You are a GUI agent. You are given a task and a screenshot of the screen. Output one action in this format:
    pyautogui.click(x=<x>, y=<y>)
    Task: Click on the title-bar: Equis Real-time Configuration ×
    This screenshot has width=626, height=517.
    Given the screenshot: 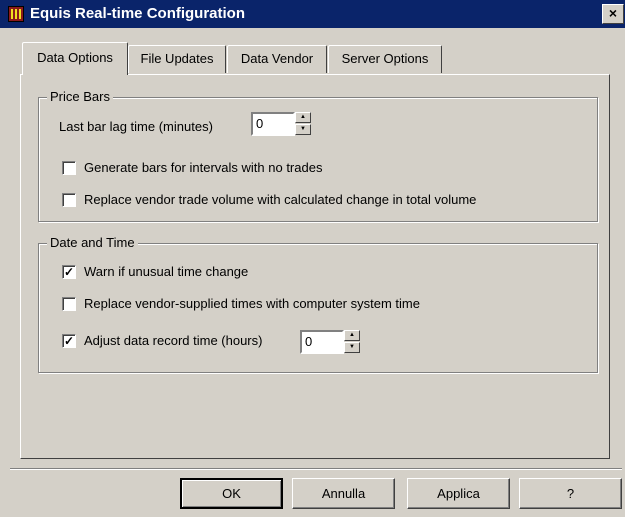 What is the action you would take?
    pyautogui.click(x=312, y=14)
    